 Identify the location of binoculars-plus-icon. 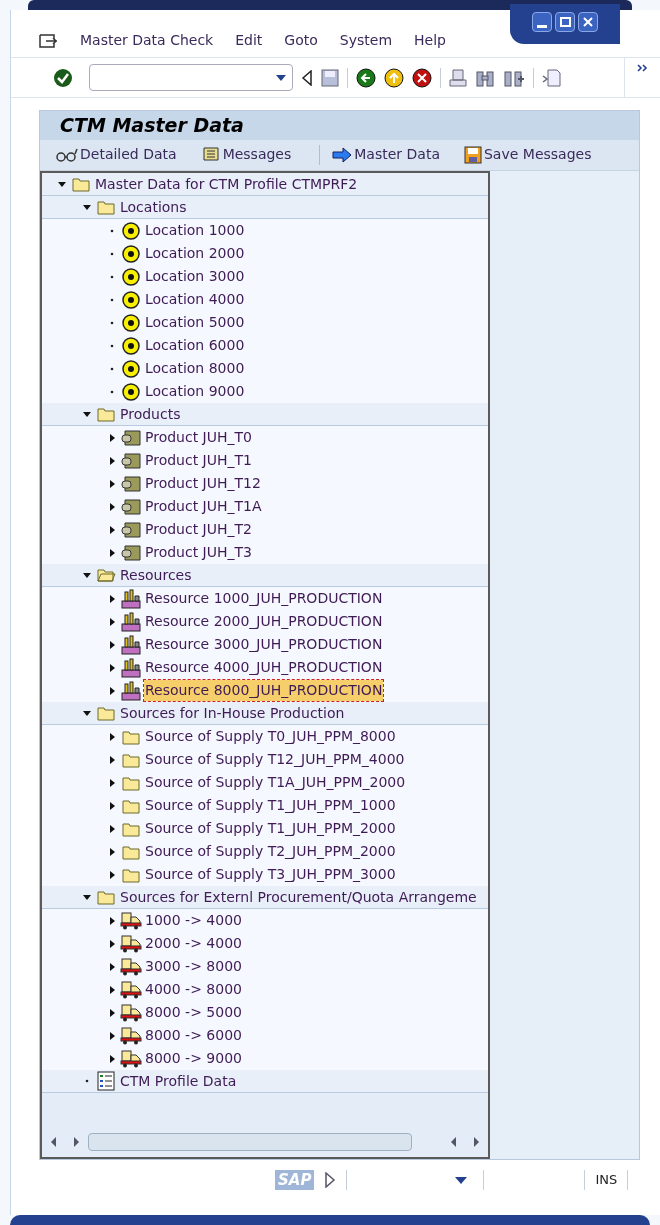
(514, 77).